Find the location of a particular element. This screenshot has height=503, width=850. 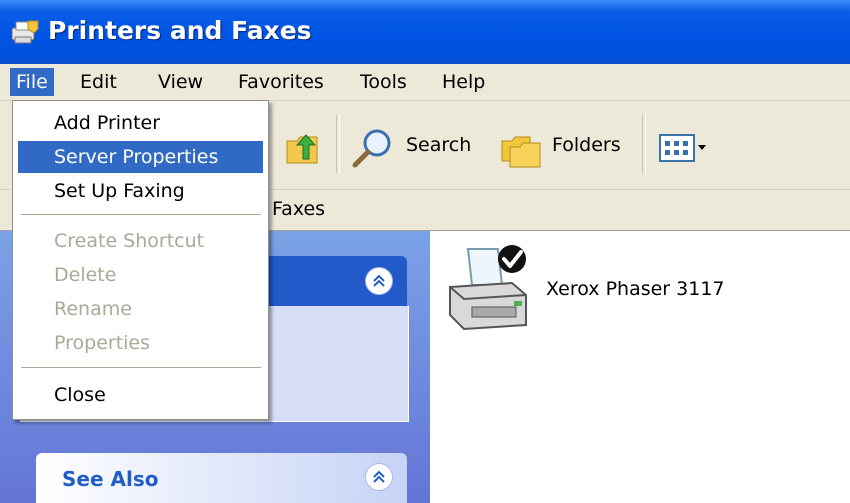

see-also-header: See Also is located at coordinates (221, 478).